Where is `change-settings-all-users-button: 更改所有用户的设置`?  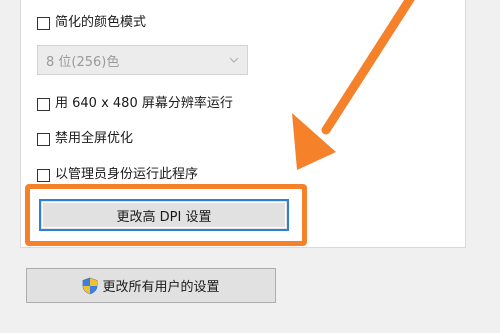
change-settings-all-users-button: 更改所有用户的设置 is located at coordinates (151, 285).